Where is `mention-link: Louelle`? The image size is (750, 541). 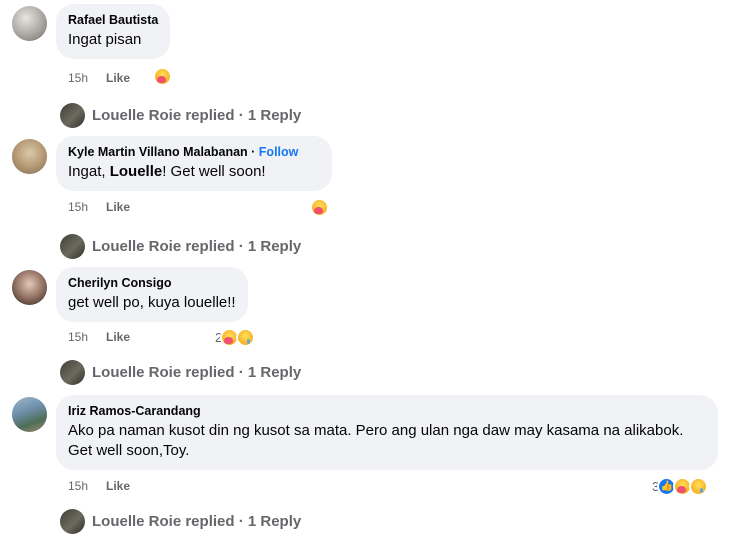
mention-link: Louelle is located at coordinates (136, 171).